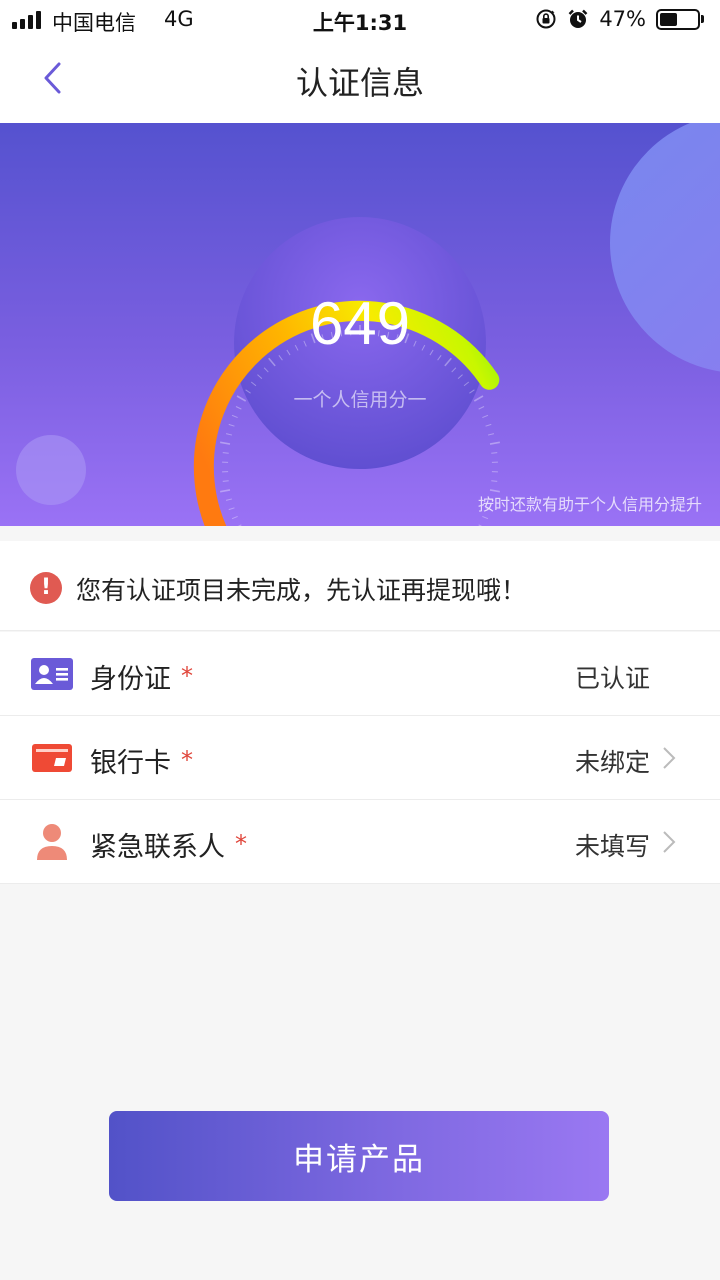 This screenshot has width=720, height=1280. I want to click on row-status: 未绑定, so click(612, 762).